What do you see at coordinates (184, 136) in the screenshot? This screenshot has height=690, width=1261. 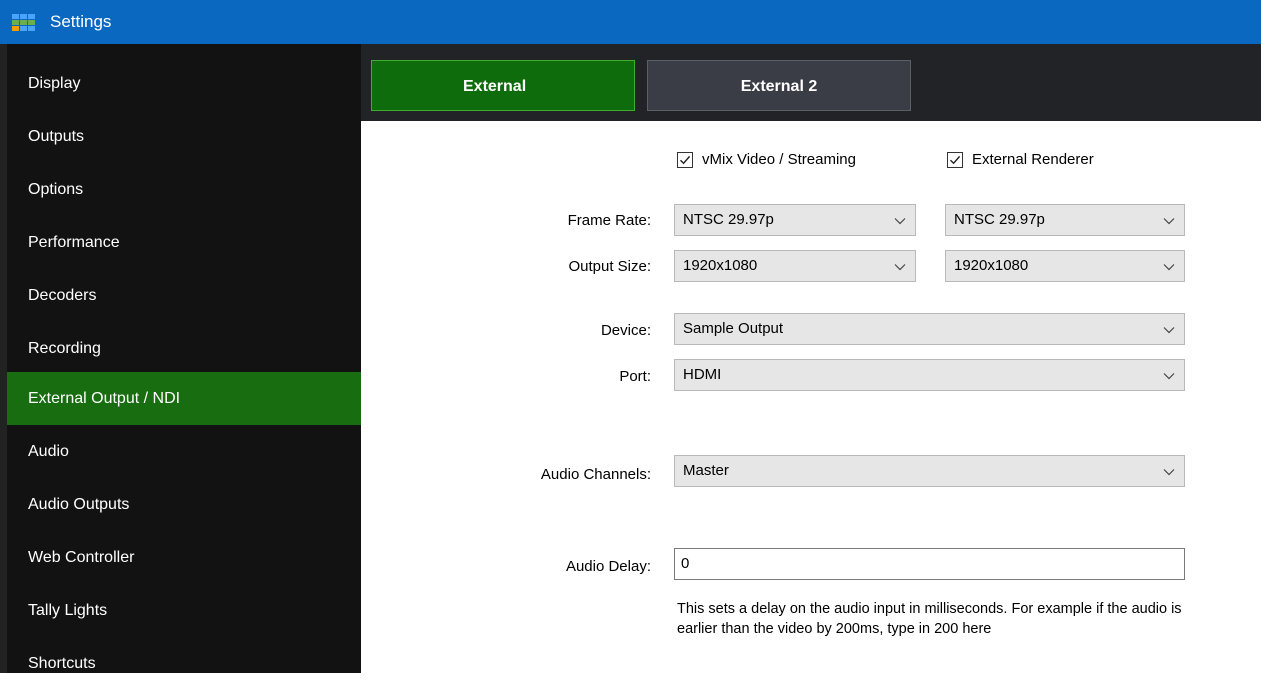 I see `sidebar-item-outputs: Outputs` at bounding box center [184, 136].